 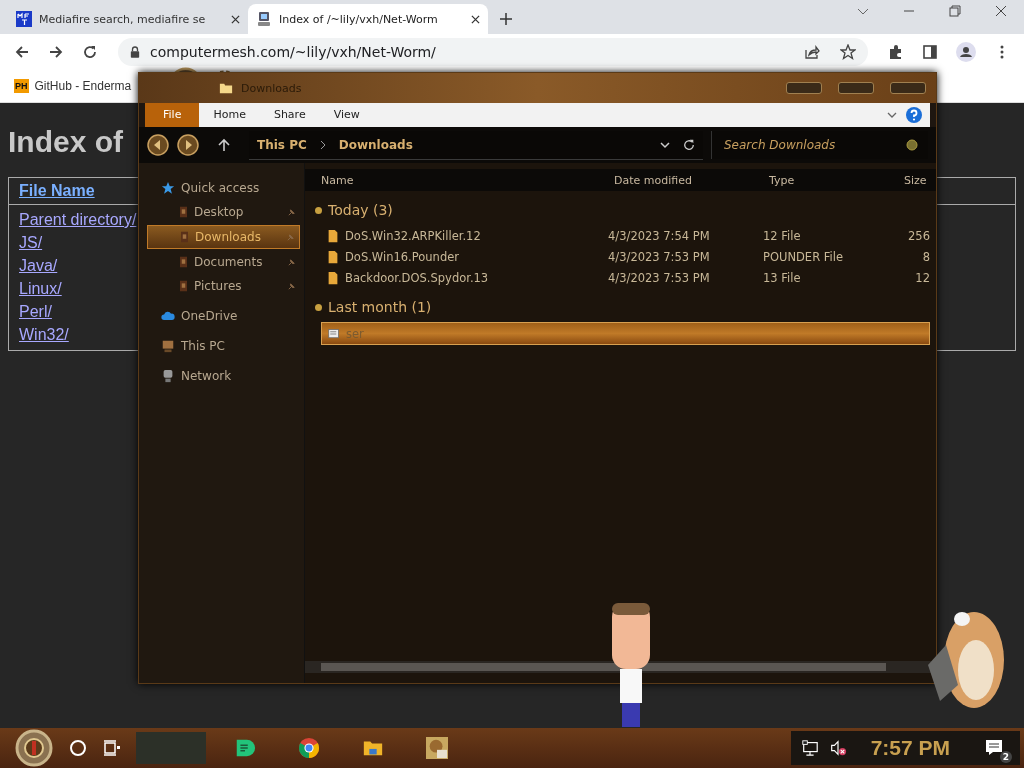 I want to click on browser-tab: Index of /~lily/vxh/Net-Worm, so click(x=368, y=19).